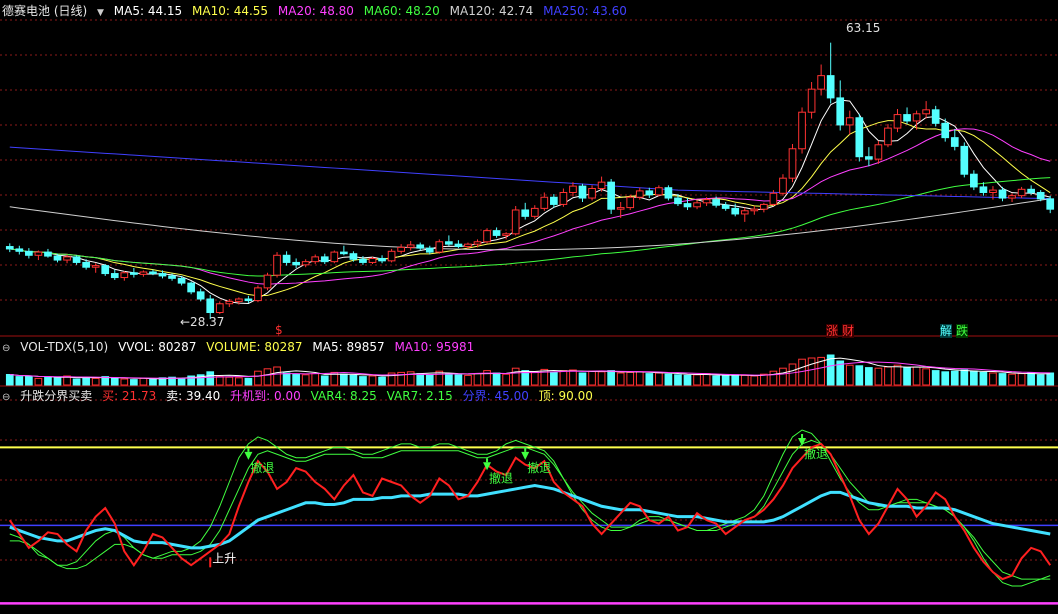 This screenshot has width=1058, height=614. Describe the element at coordinates (946, 331) in the screenshot. I see `event-jie-marker: 解` at that location.